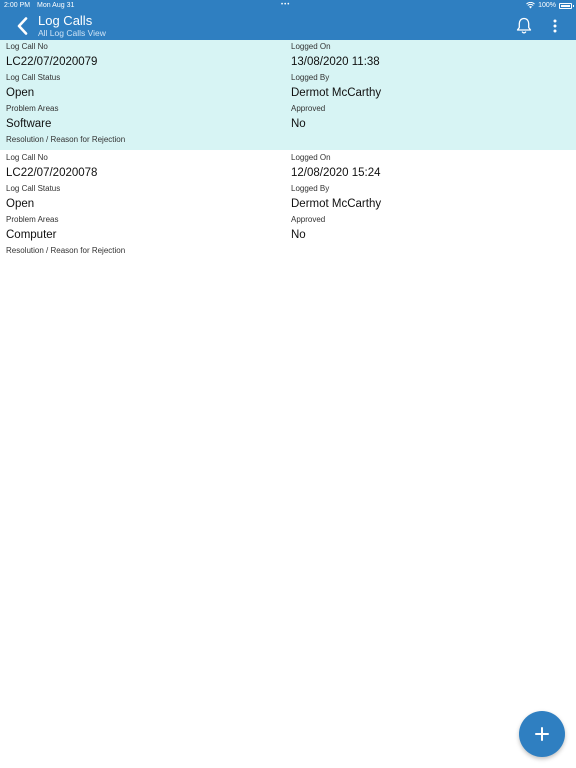  I want to click on multitasking-dots-icon: •••, so click(286, 5).